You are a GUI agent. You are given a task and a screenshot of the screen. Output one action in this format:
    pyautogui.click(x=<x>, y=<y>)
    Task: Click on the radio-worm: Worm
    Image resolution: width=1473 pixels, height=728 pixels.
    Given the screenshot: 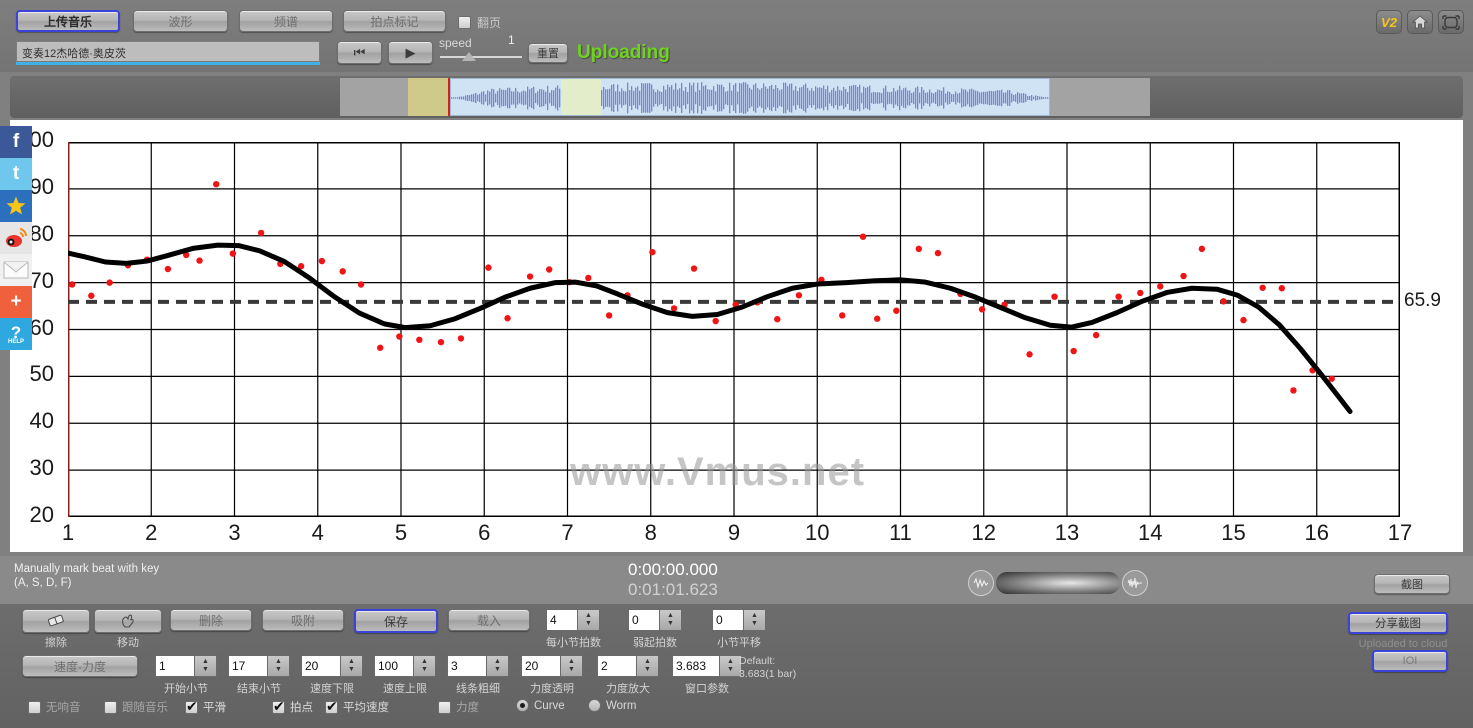 What is the action you would take?
    pyautogui.click(x=612, y=705)
    